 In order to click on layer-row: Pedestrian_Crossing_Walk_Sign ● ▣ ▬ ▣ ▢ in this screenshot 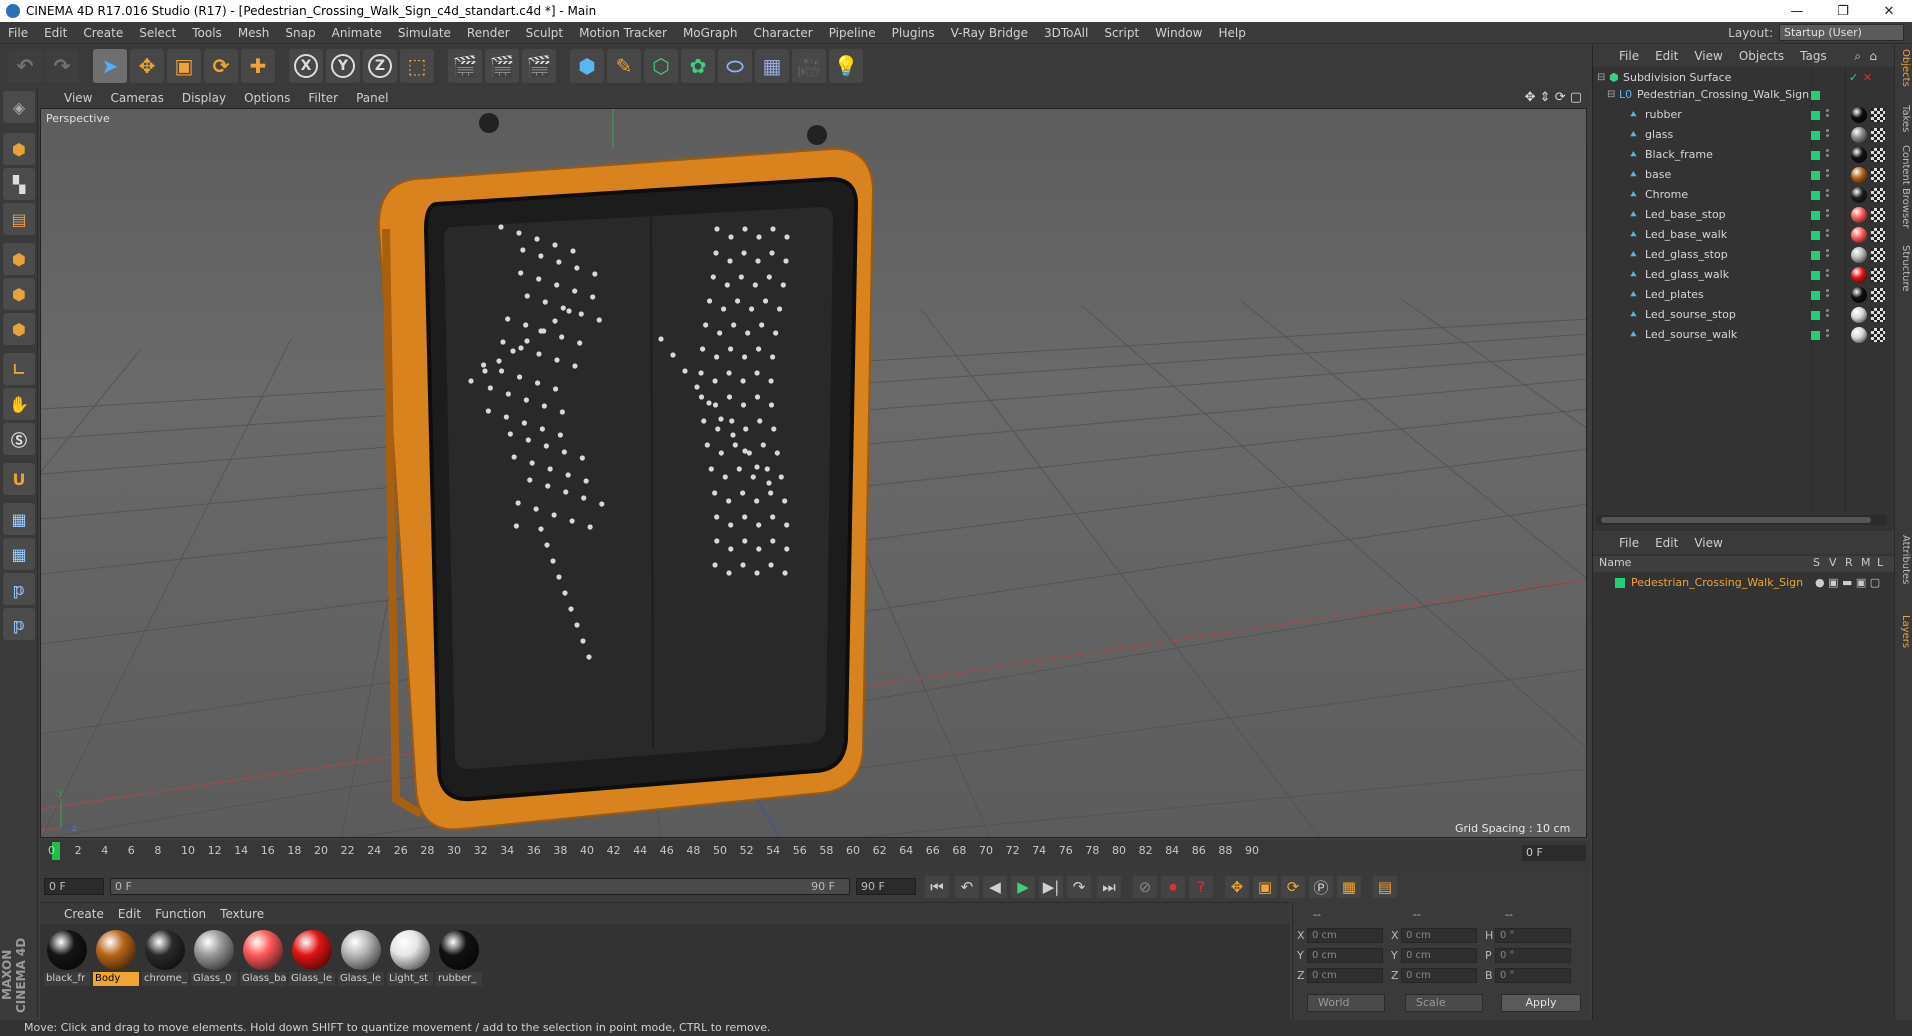, I will do `click(1744, 583)`.